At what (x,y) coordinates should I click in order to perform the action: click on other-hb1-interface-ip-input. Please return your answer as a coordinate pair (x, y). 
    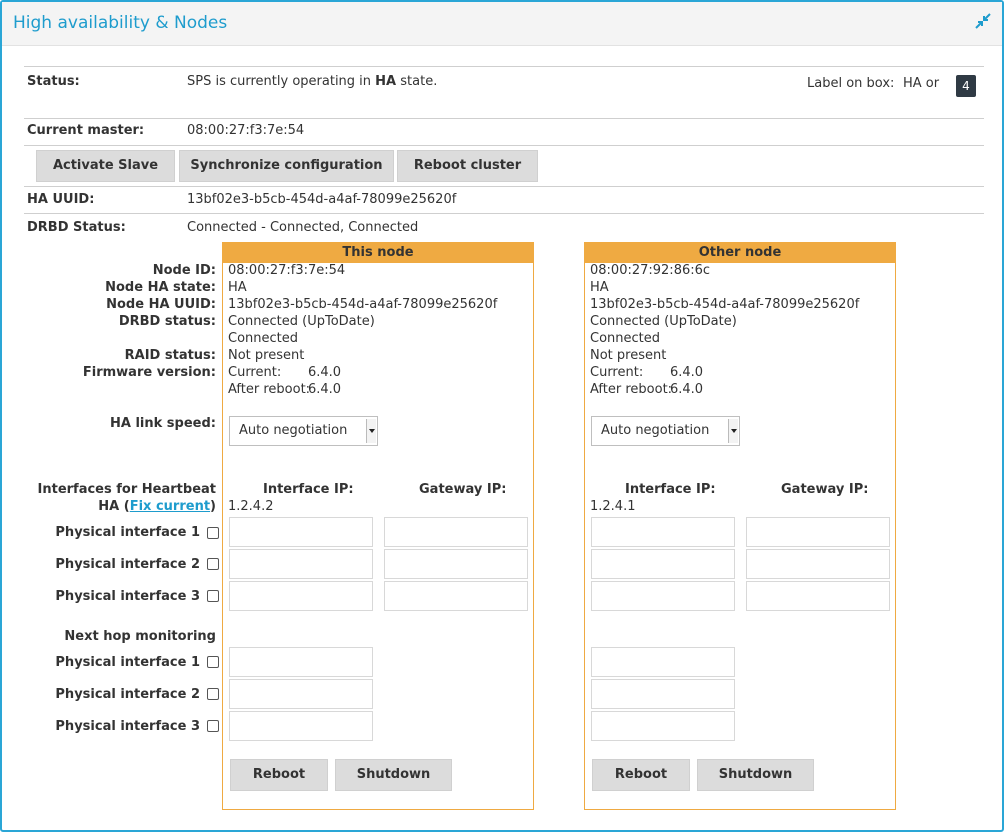
    Looking at the image, I should click on (663, 532).